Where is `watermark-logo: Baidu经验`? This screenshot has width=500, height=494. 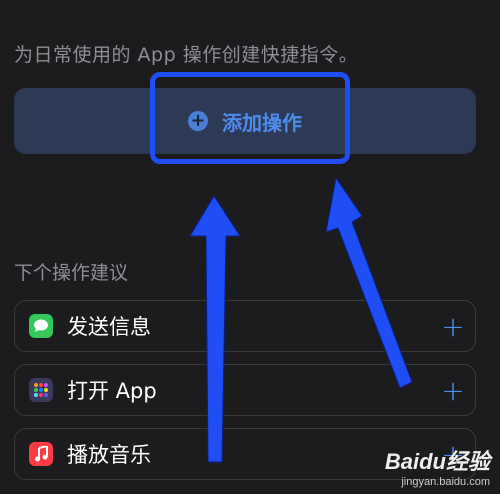
watermark-logo: Baidu经验 is located at coordinates (437, 461).